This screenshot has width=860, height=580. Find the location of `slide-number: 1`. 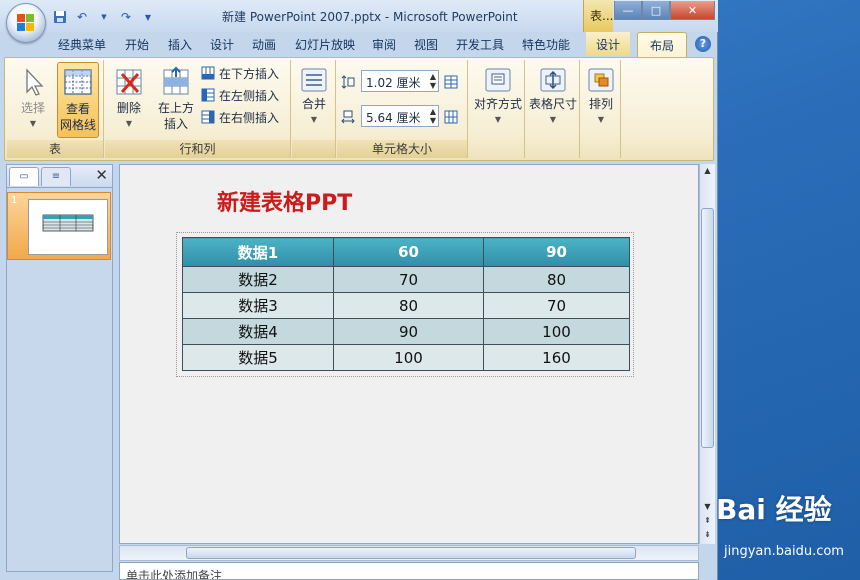

slide-number: 1 is located at coordinates (14, 200).